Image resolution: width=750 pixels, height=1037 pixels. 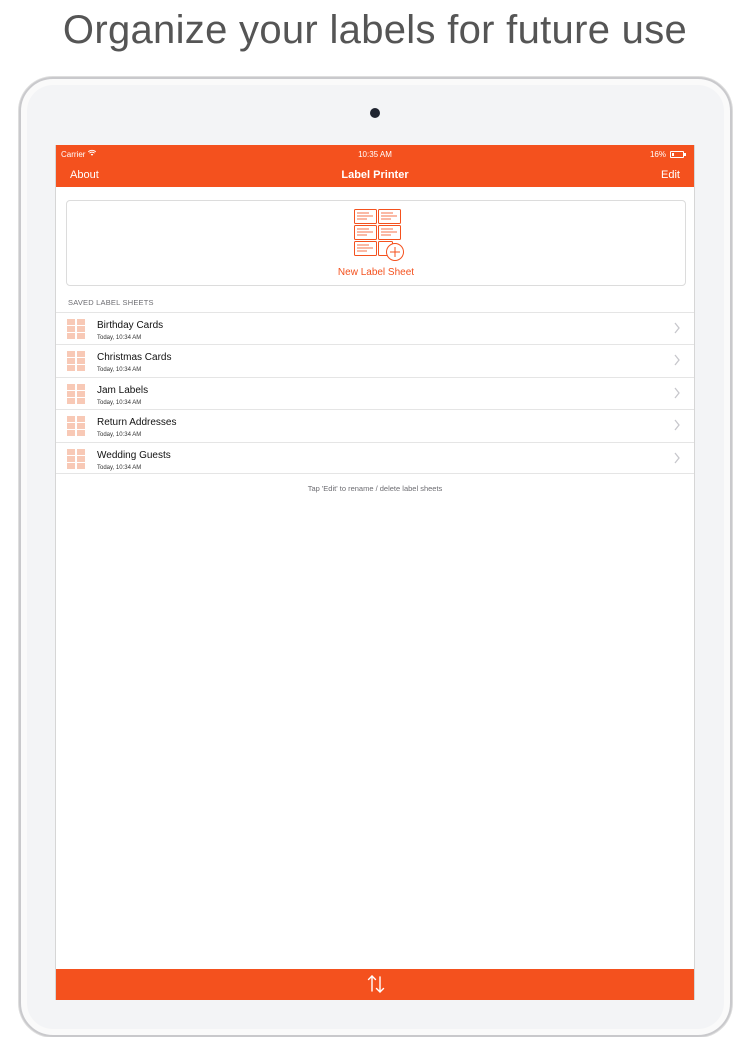 I want to click on status-bar: Carrier 10:35 AM 16%, so click(x=375, y=155).